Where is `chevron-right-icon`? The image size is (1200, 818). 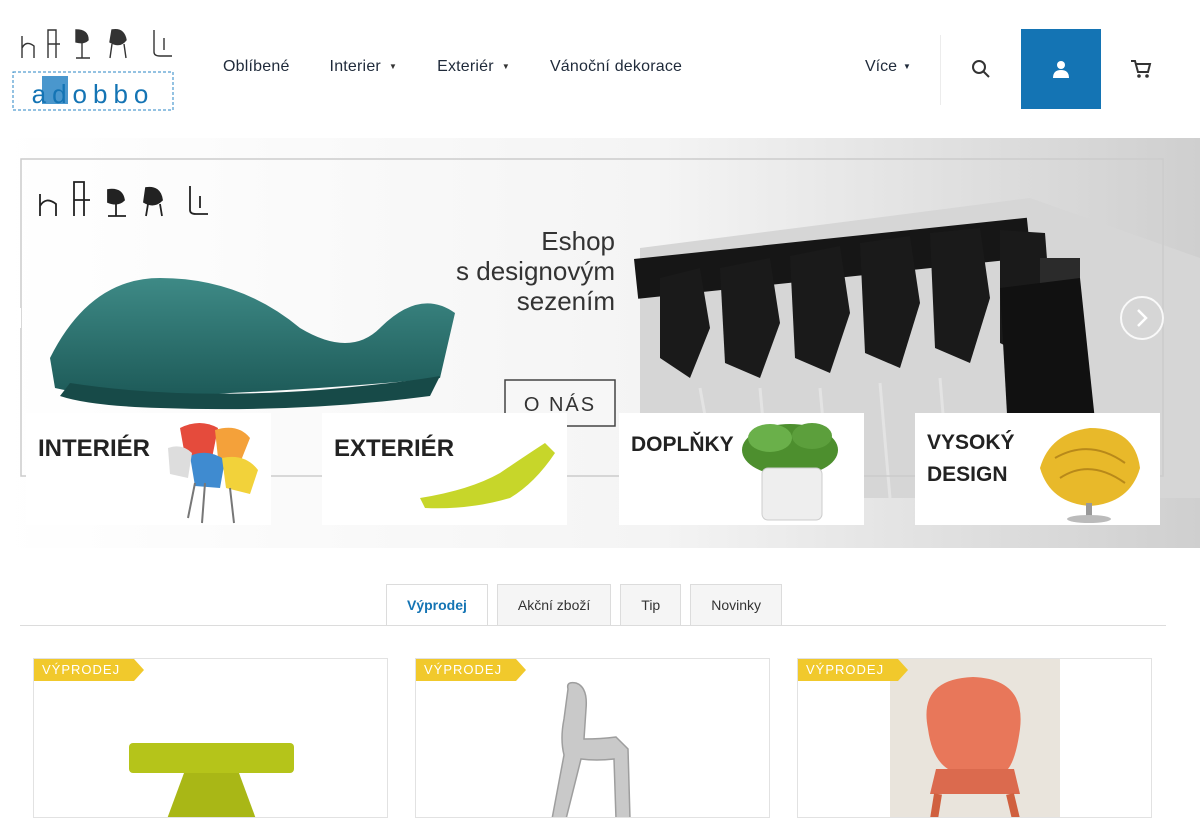
chevron-right-icon is located at coordinates (1142, 318).